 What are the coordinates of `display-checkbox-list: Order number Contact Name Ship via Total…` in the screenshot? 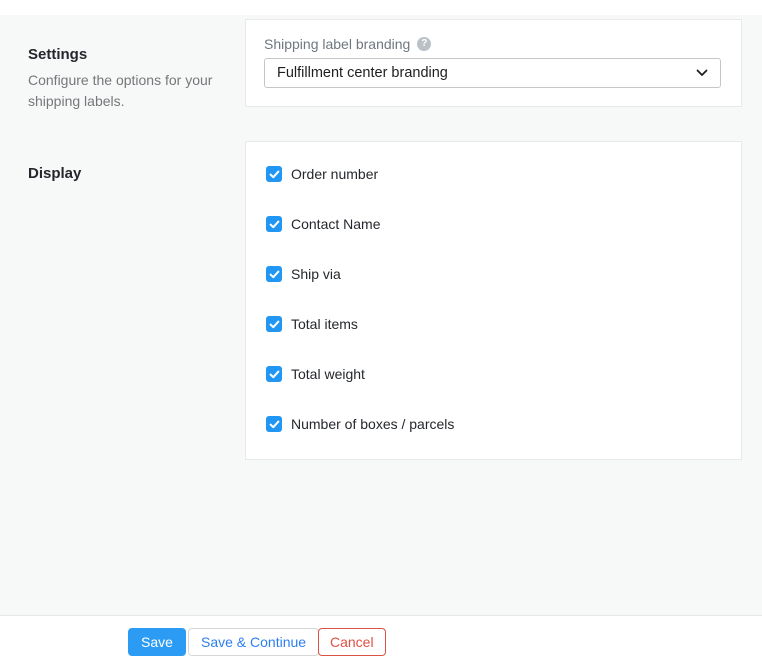 It's located at (360, 316).